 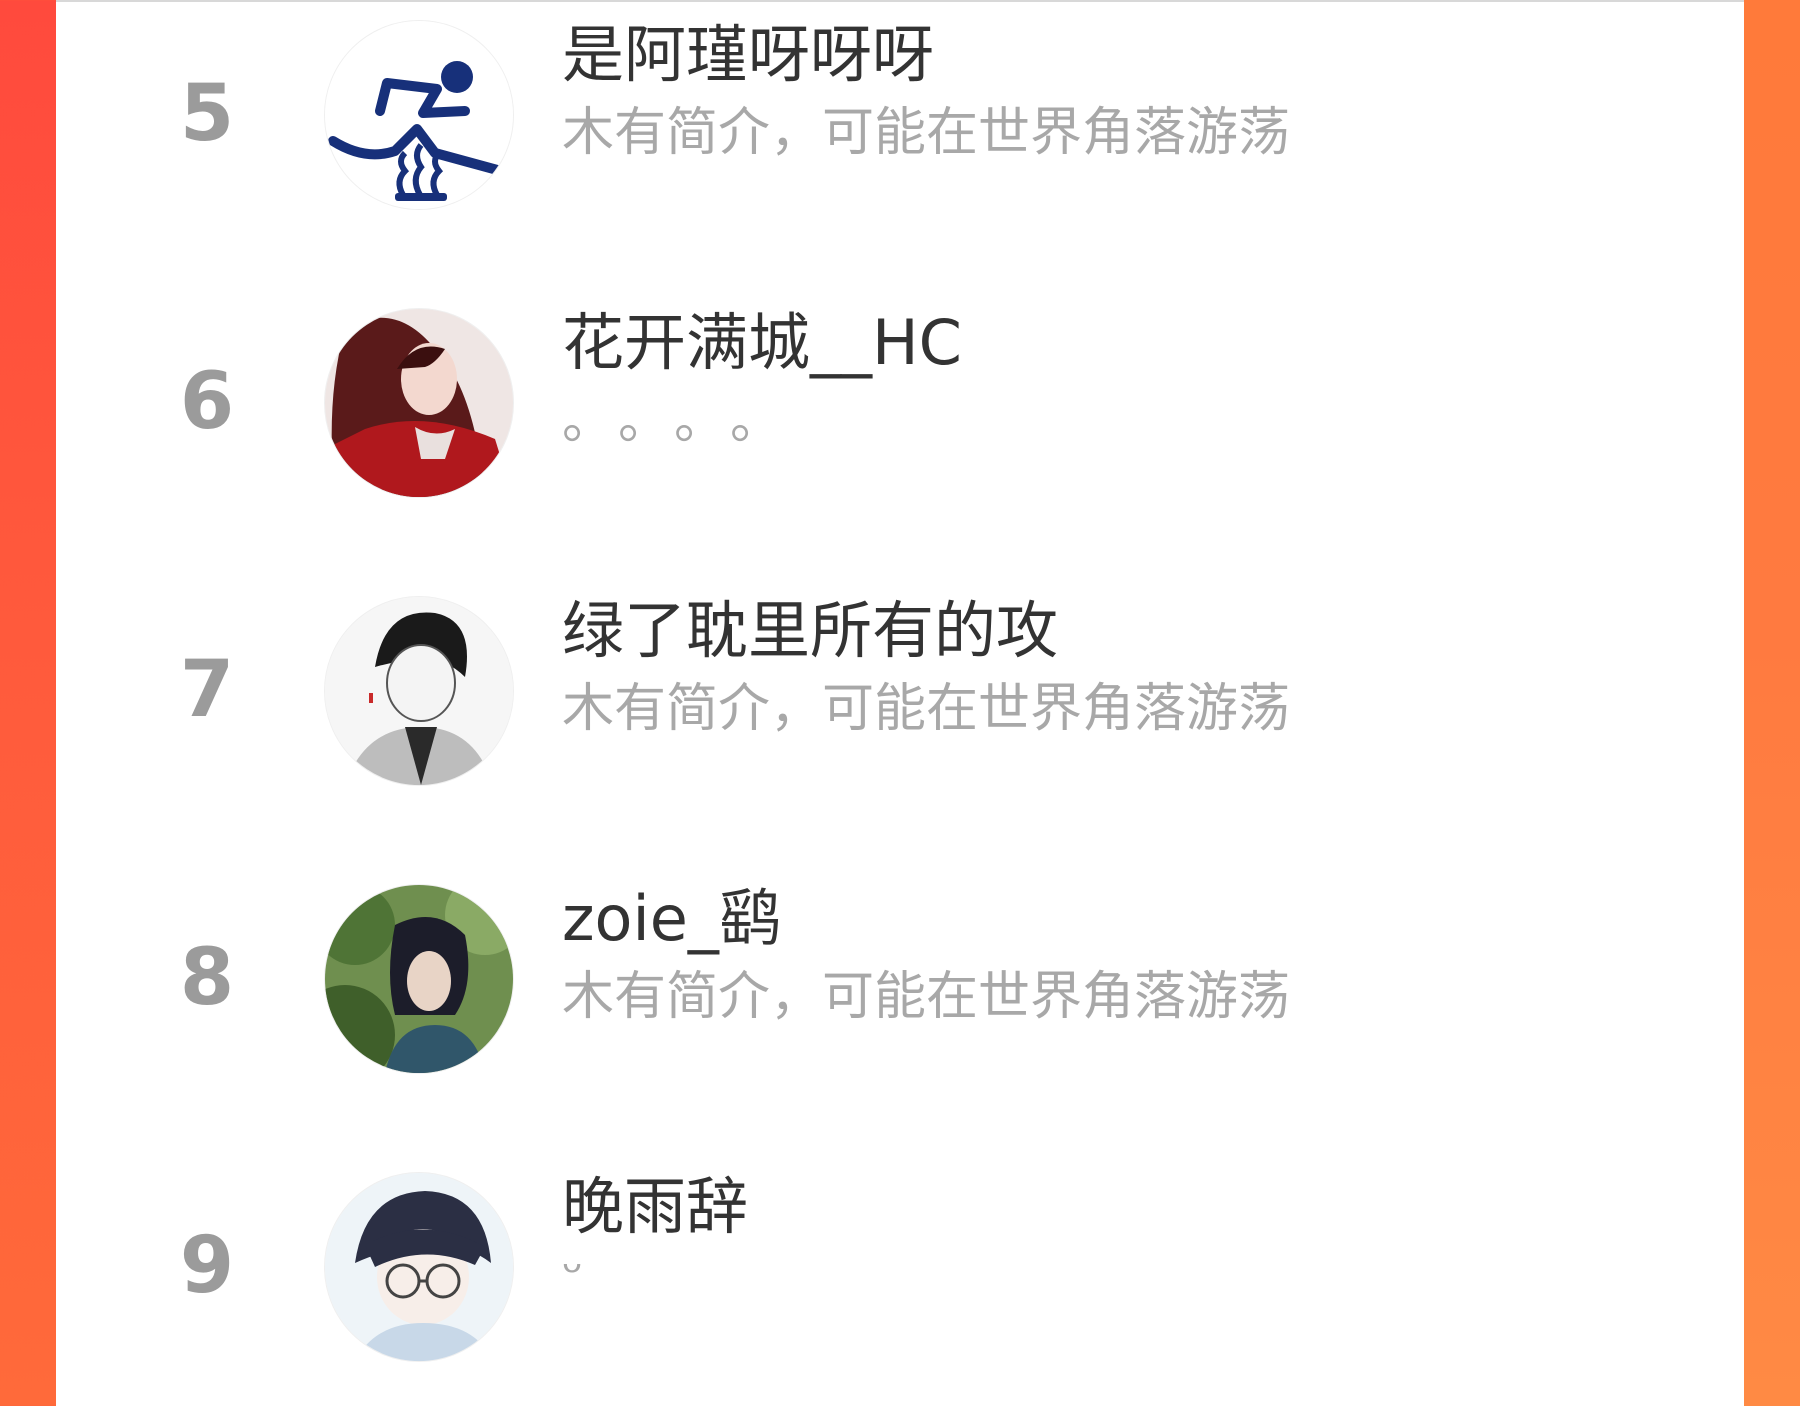 I want to click on rank-number: 6, so click(x=207, y=402).